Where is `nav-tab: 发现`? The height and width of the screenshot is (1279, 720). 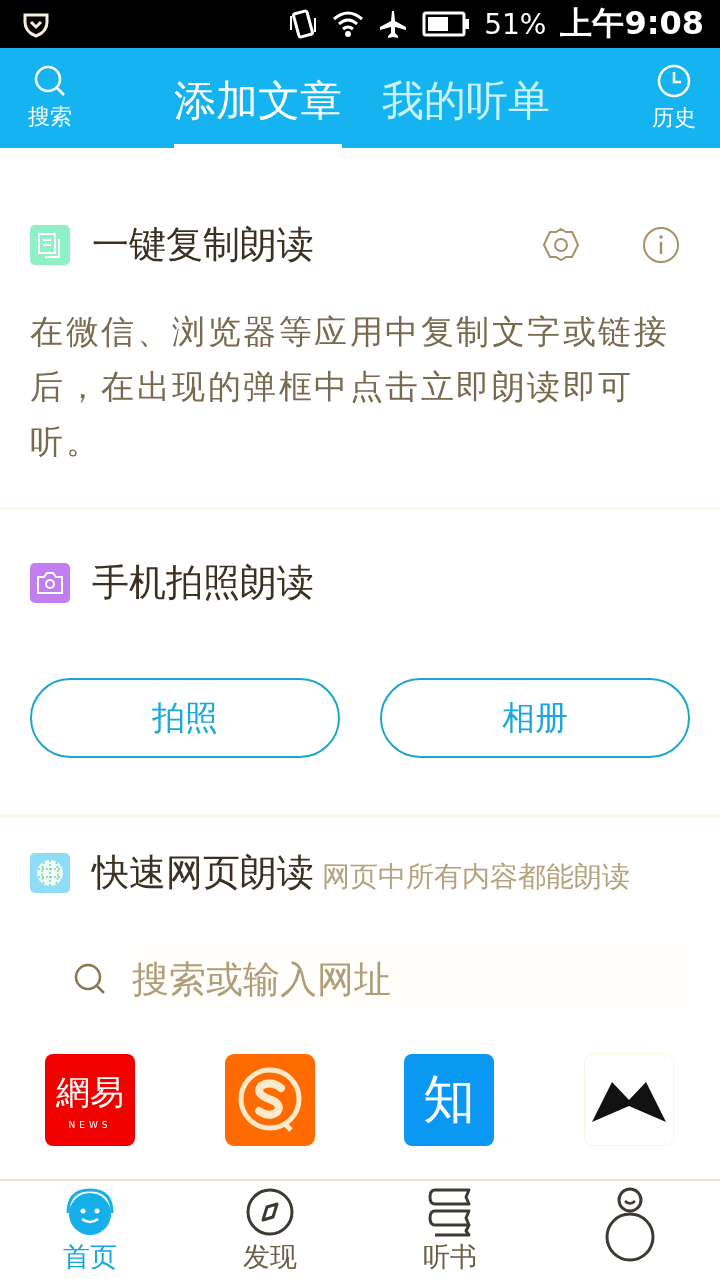
nav-tab: 发现 is located at coordinates (270, 1230).